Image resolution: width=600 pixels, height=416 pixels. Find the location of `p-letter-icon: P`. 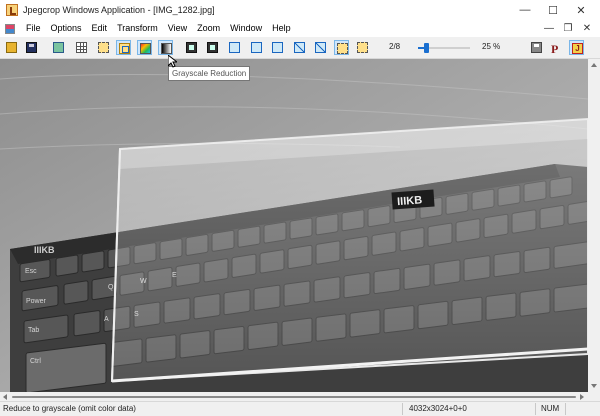

p-letter-icon: P is located at coordinates (555, 49).